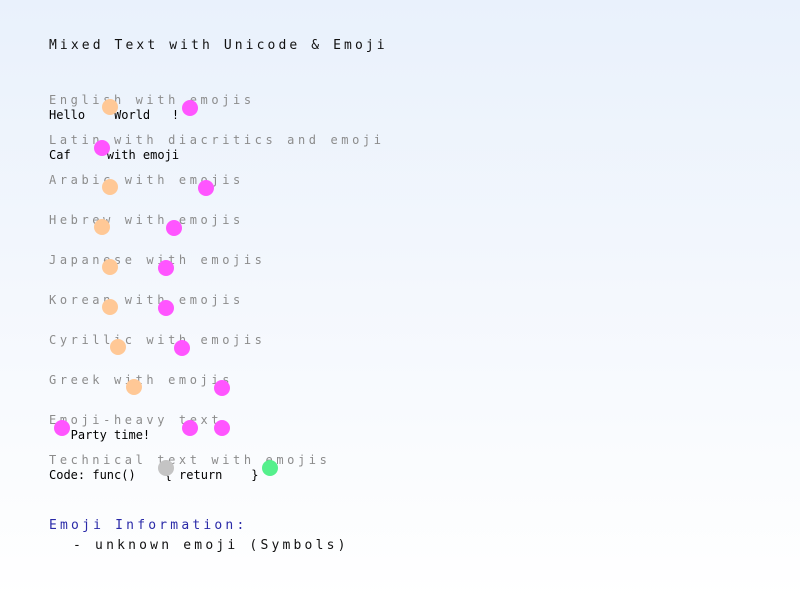 This screenshot has height=600, width=800. I want to click on sample-label: Arabic with emojis, so click(146, 180).